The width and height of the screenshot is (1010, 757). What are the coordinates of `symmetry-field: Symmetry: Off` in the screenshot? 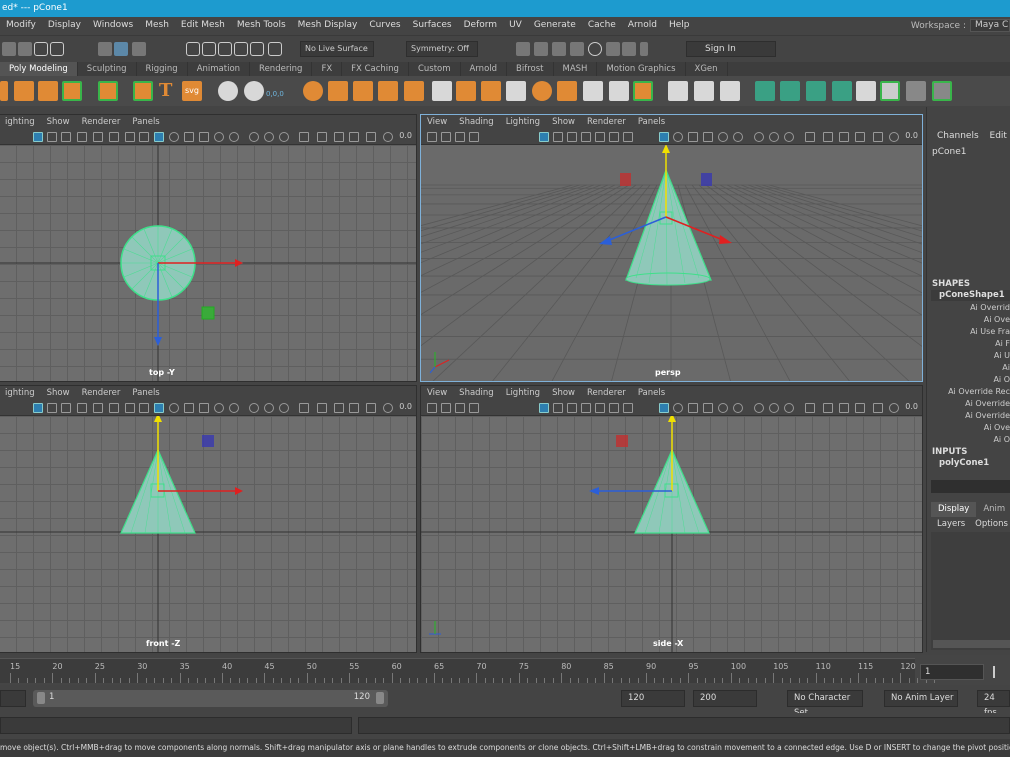 It's located at (442, 49).